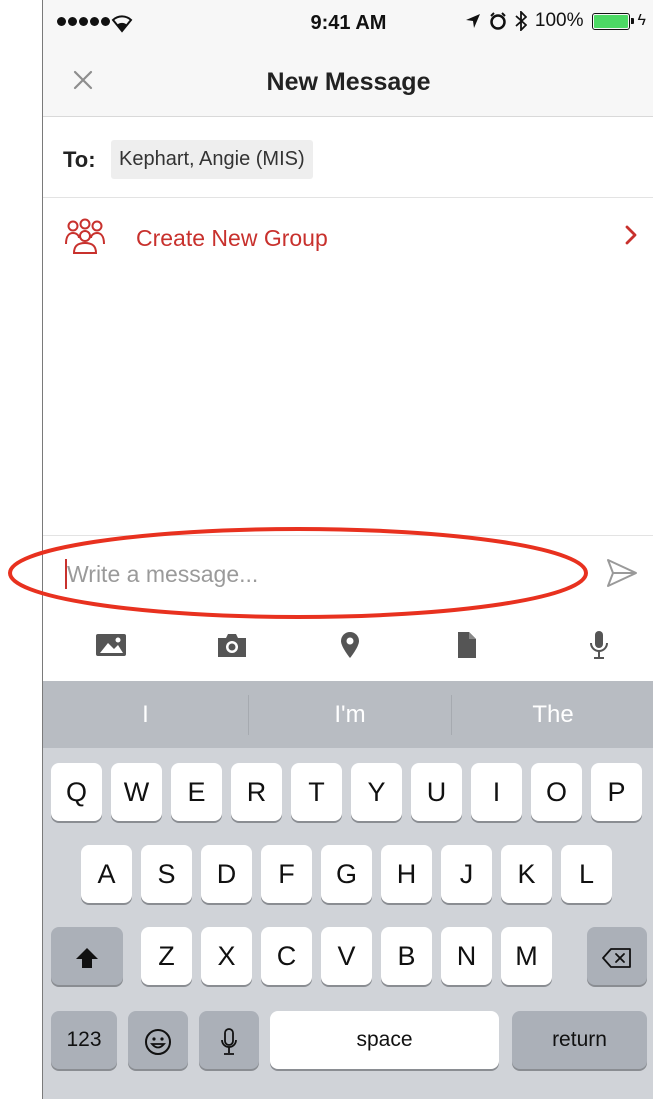 This screenshot has width=653, height=1099. Describe the element at coordinates (316, 792) in the screenshot. I see `key-t: T` at that location.